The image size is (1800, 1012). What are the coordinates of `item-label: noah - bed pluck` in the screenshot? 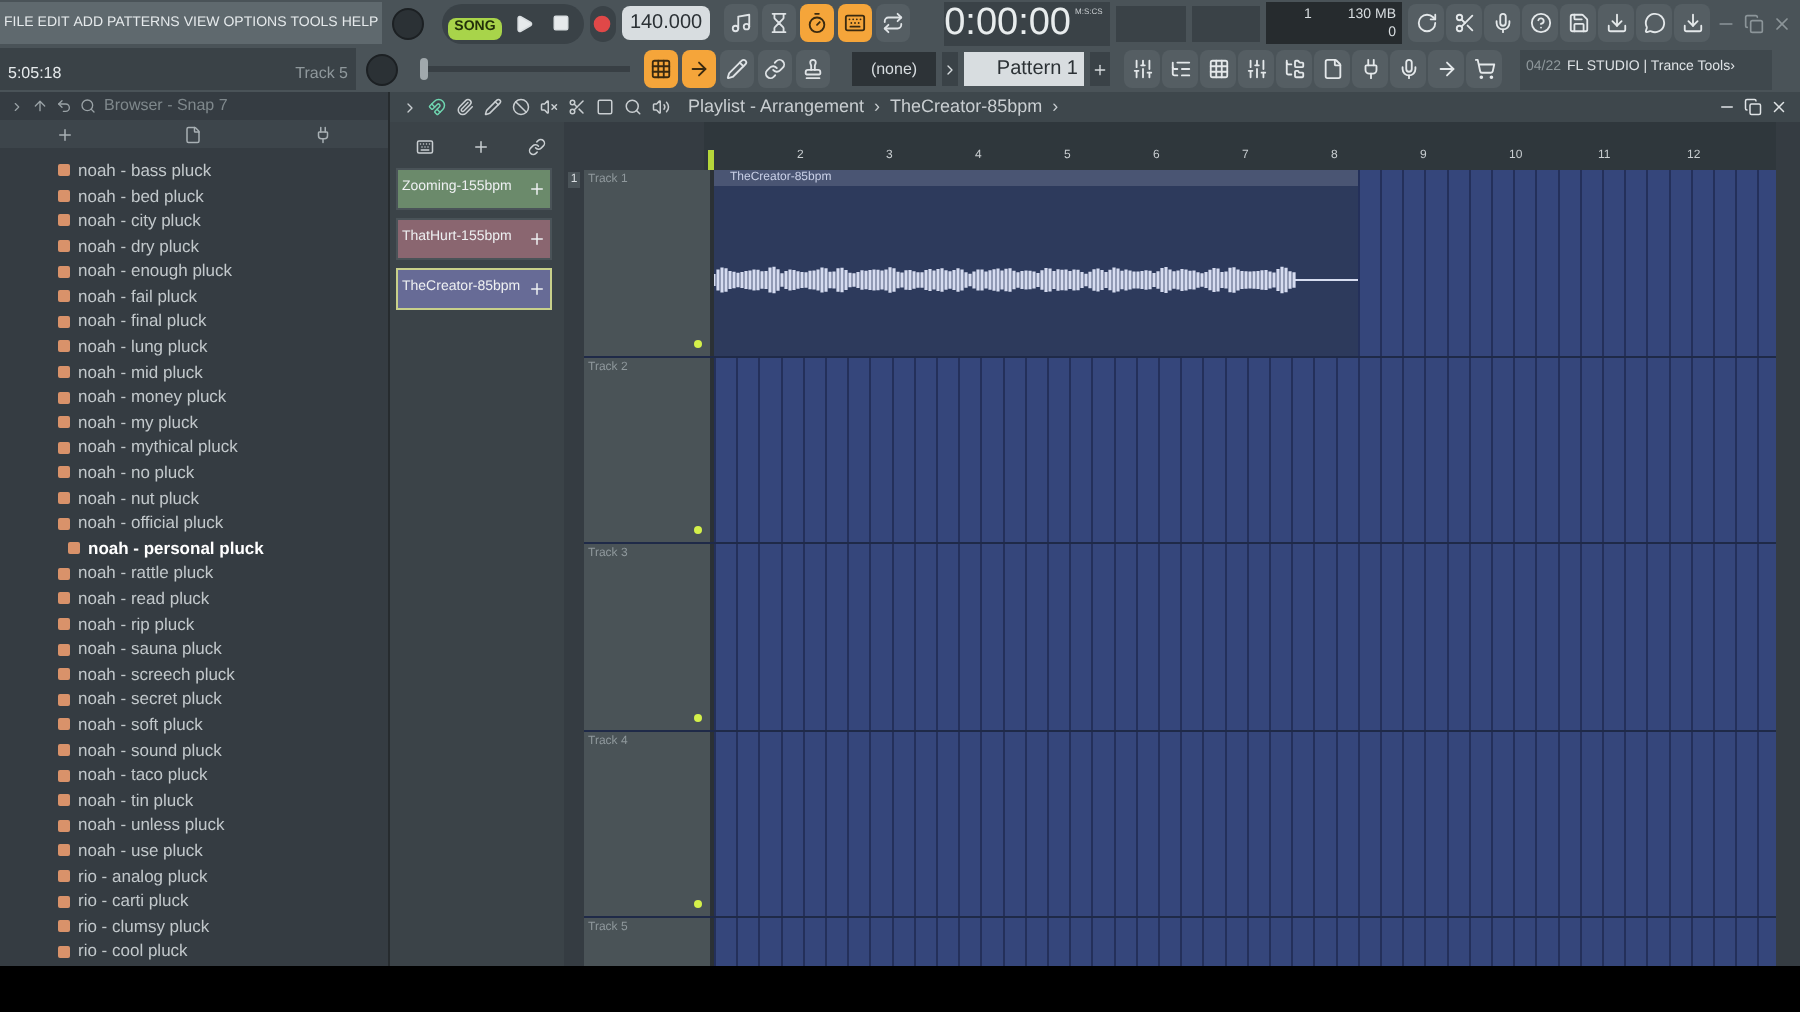 It's located at (141, 196).